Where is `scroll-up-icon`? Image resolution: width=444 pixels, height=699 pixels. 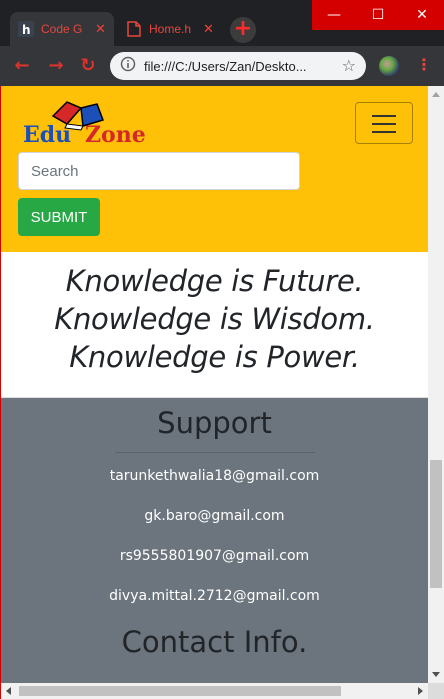 scroll-up-icon is located at coordinates (436, 94).